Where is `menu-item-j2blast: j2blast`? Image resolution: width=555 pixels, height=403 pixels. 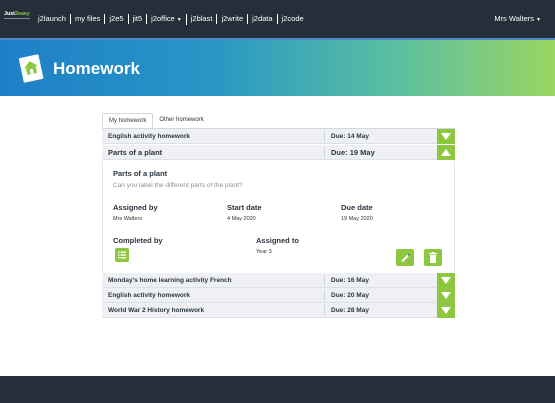
menu-item-j2blast: j2blast is located at coordinates (202, 19).